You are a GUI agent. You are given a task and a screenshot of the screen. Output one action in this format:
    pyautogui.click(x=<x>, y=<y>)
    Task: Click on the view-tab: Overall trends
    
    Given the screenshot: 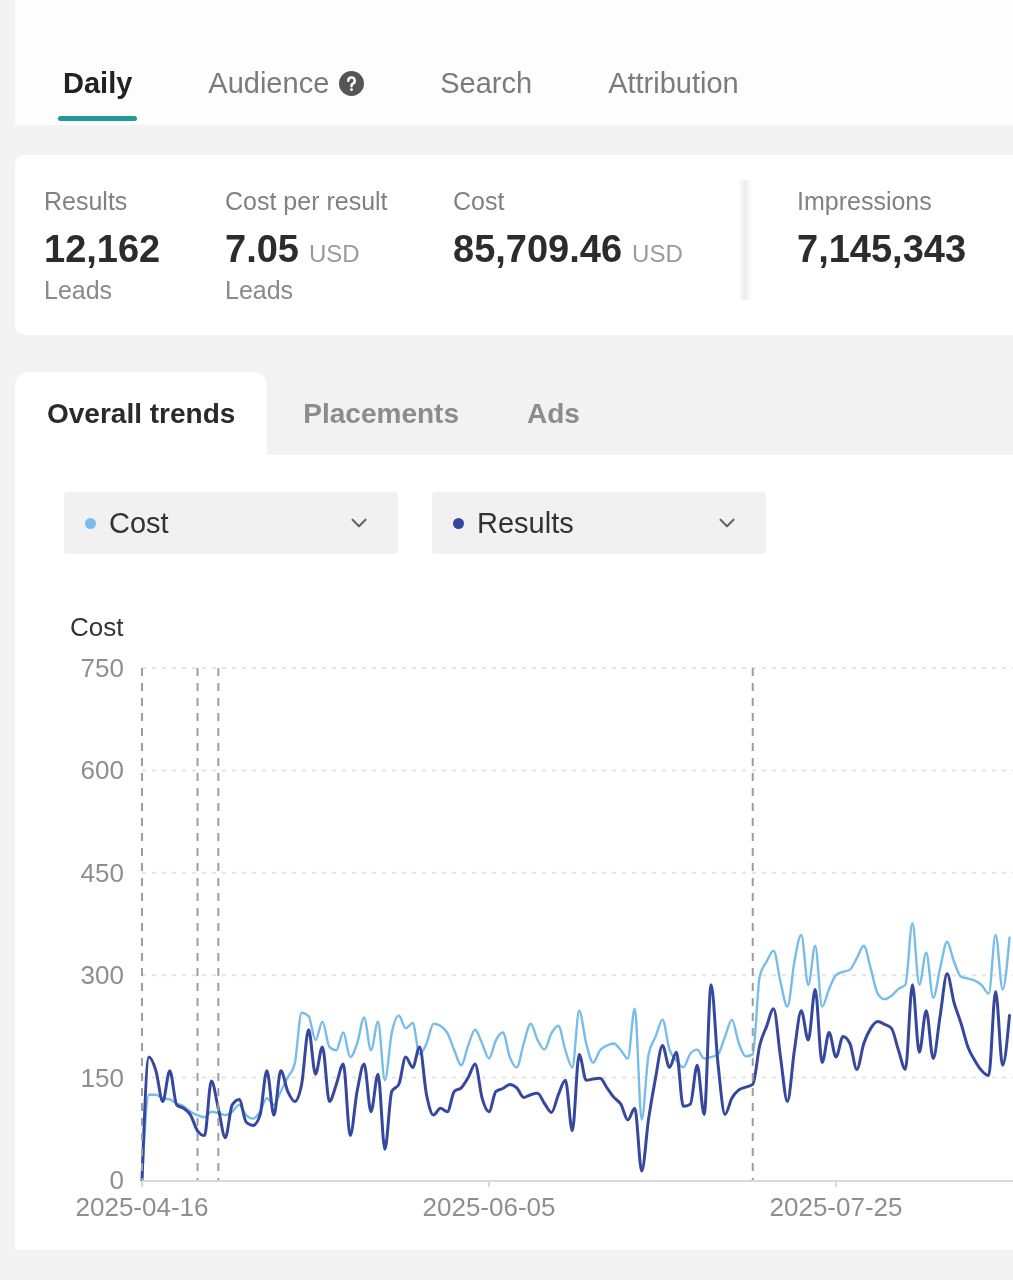 What is the action you would take?
    pyautogui.click(x=141, y=413)
    